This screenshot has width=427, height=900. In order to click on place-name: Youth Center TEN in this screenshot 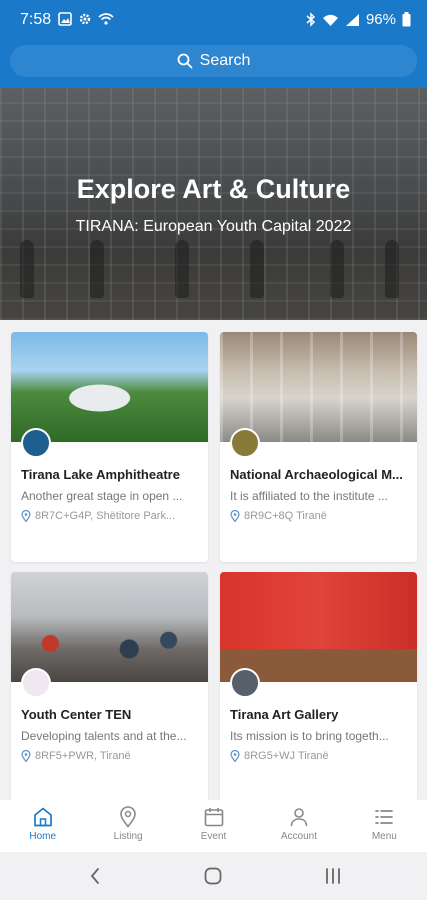, I will do `click(76, 714)`.